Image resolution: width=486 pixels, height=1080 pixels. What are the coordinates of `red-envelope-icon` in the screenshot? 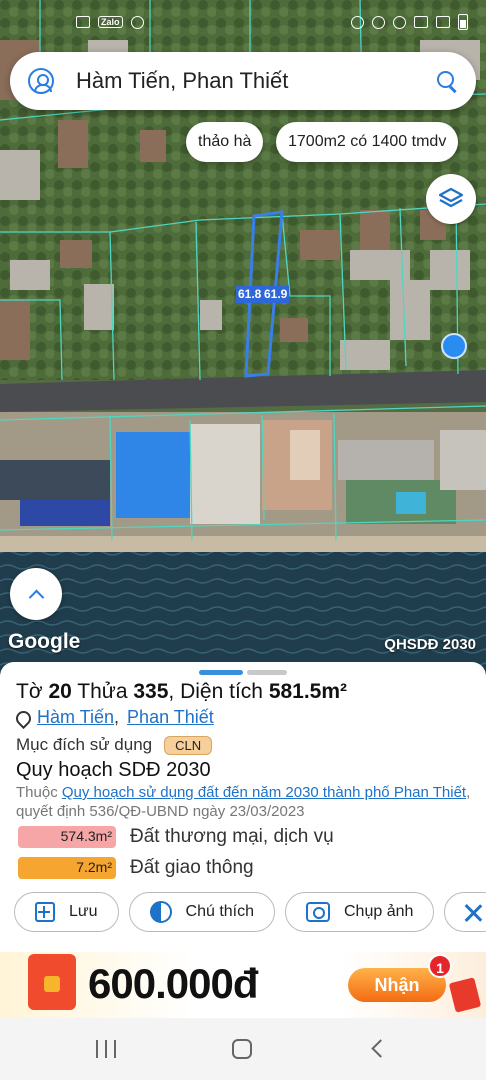 It's located at (52, 982).